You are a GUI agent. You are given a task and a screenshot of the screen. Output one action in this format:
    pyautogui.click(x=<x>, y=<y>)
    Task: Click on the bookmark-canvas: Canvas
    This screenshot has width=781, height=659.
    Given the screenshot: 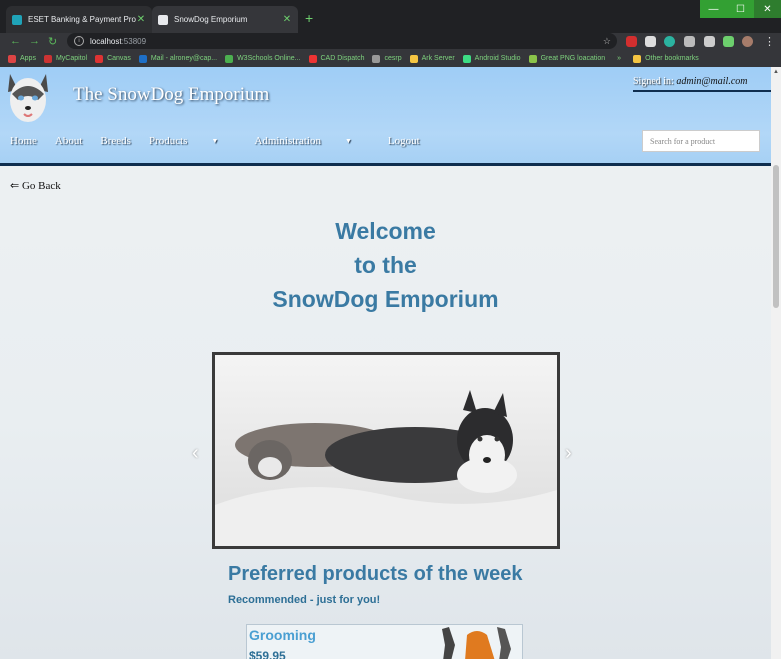 What is the action you would take?
    pyautogui.click(x=113, y=58)
    